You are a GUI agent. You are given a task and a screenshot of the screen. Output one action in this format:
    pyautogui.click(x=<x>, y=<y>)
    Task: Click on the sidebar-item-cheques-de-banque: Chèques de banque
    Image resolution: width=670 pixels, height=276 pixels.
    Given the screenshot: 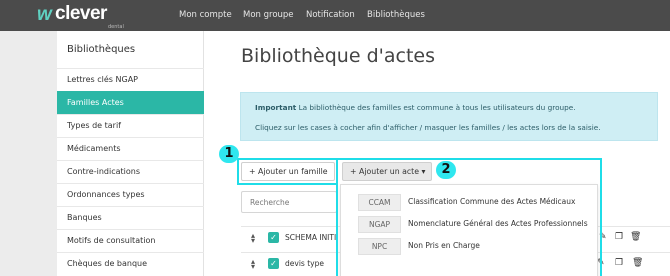 What is the action you would take?
    pyautogui.click(x=130, y=263)
    